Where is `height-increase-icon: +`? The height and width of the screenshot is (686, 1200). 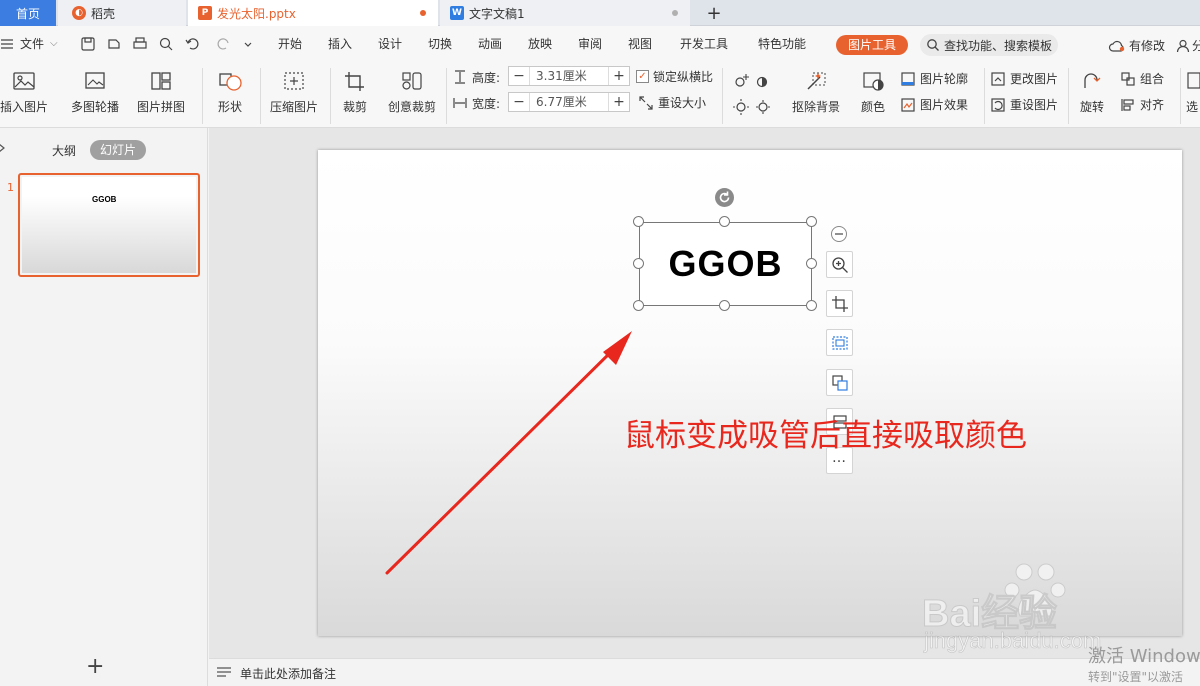
height-increase-icon: + is located at coordinates (619, 76).